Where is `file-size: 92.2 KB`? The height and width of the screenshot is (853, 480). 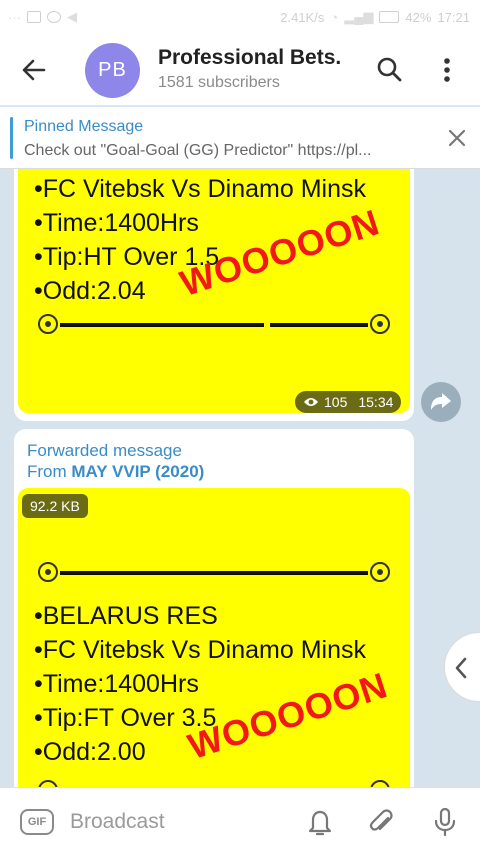 file-size: 92.2 KB is located at coordinates (55, 506).